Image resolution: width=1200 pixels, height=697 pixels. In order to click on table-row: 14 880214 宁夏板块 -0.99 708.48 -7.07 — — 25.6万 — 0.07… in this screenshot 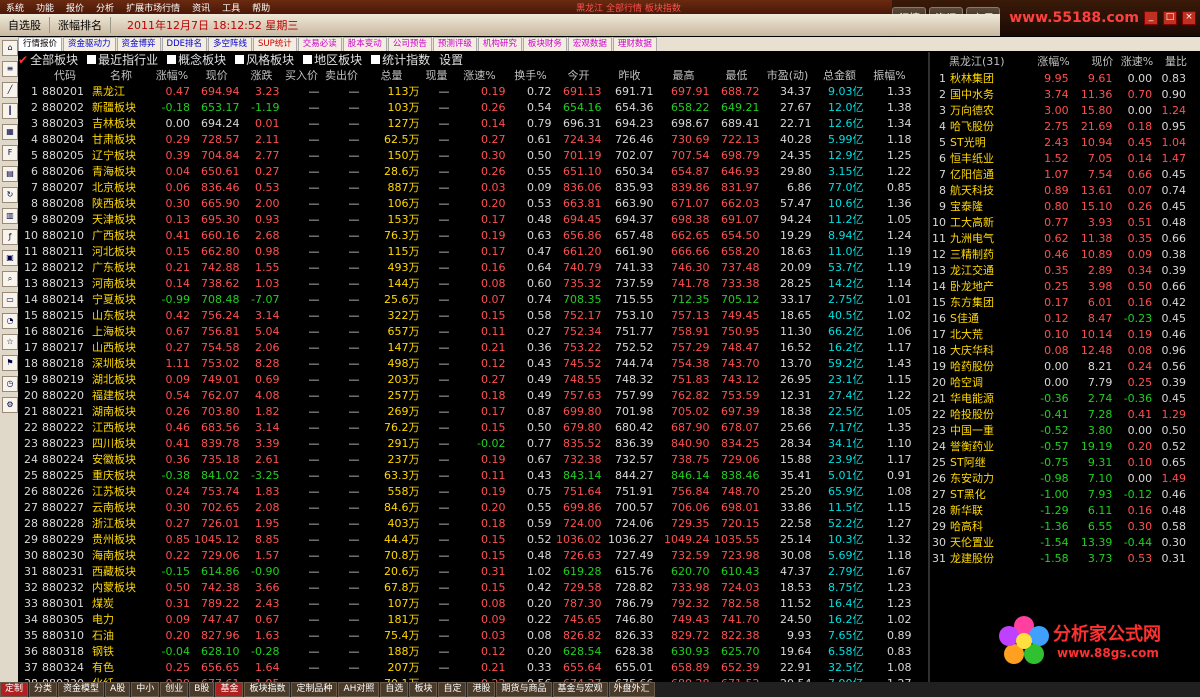, I will do `click(466, 299)`.